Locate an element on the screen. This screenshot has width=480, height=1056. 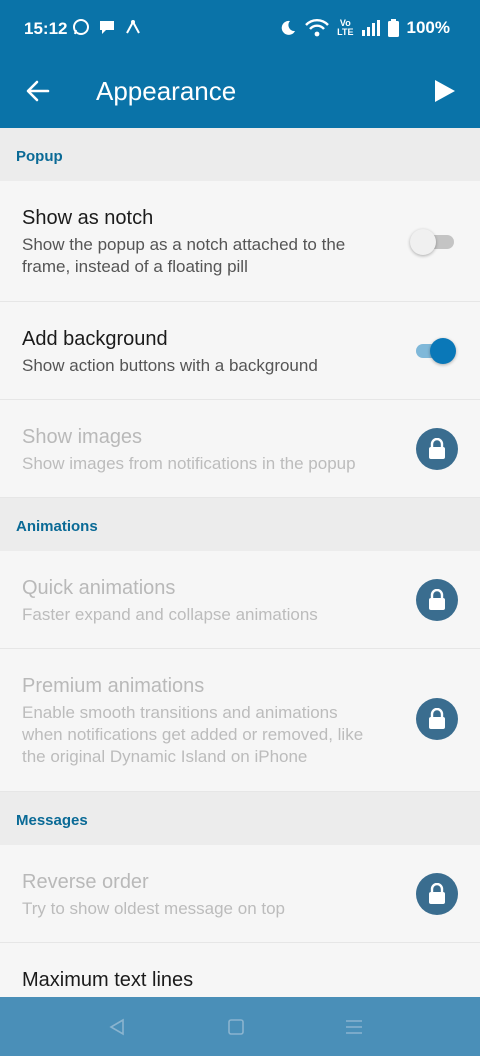
setting-maximum-text-lines: Maximum text lines is located at coordinates (240, 970).